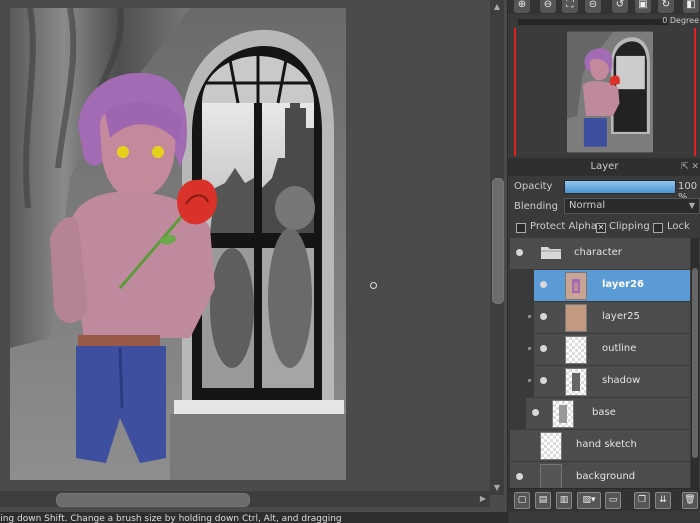  What do you see at coordinates (691, 205) in the screenshot?
I see `chevron-down-icon: ▼` at bounding box center [691, 205].